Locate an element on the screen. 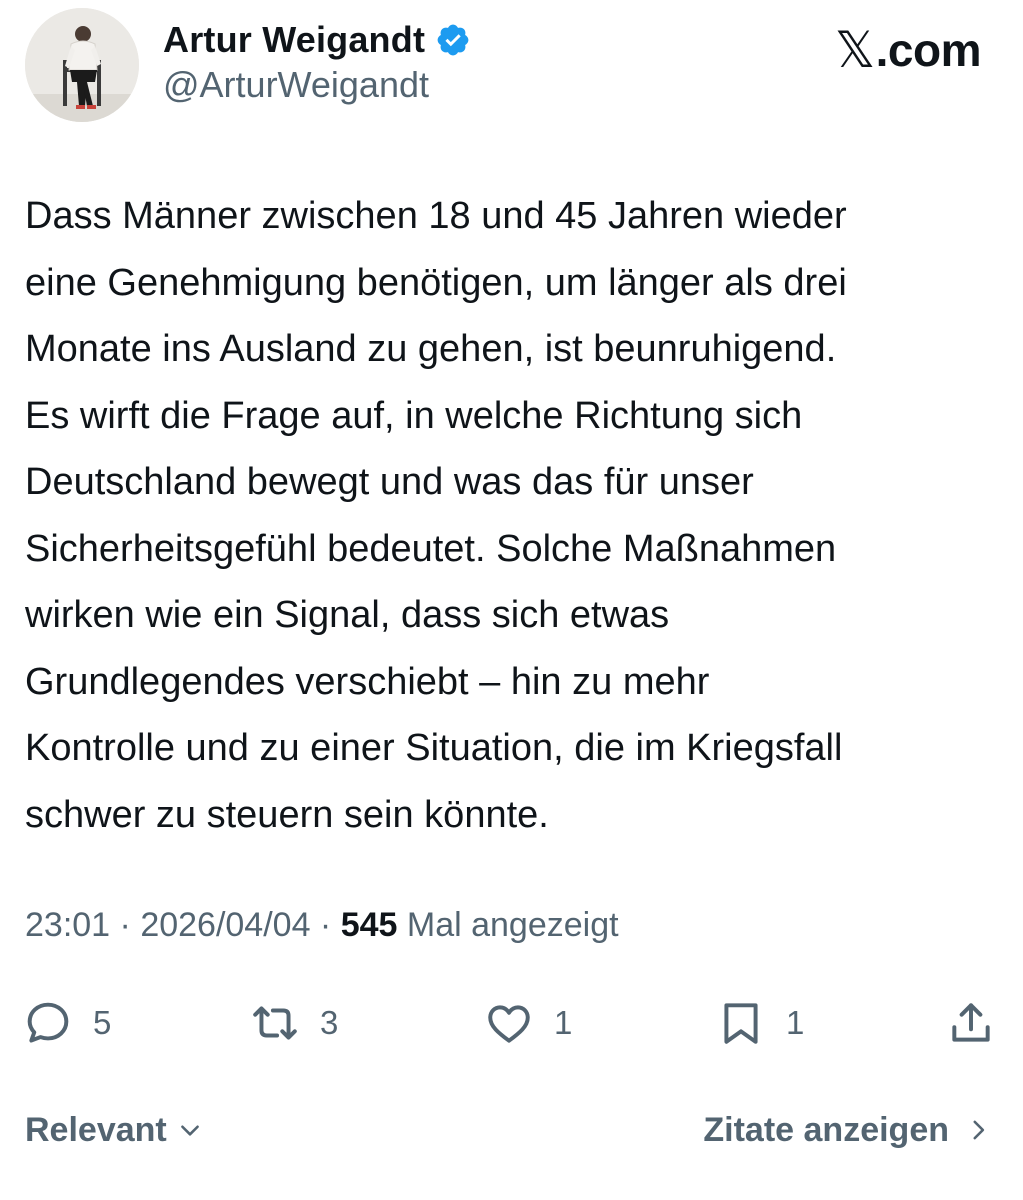  bookmark-button: 1 is located at coordinates (760, 1023).